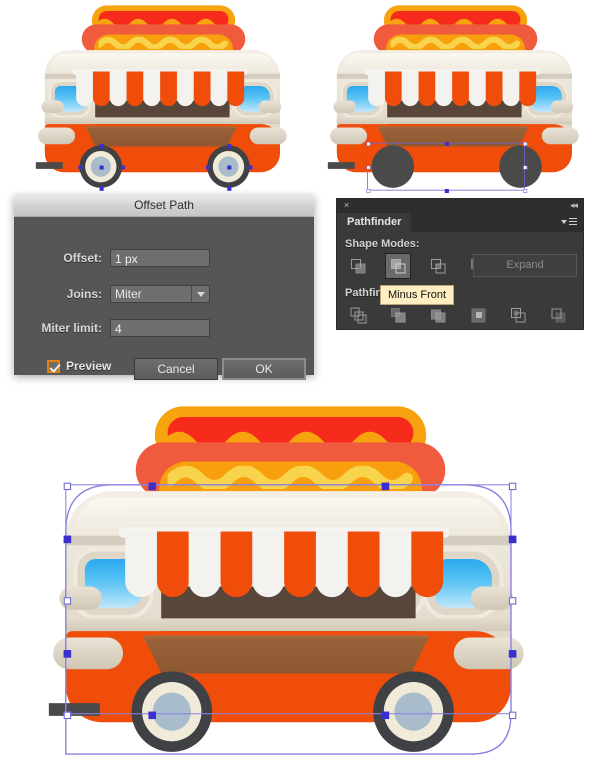 The height and width of the screenshot is (760, 600). Describe the element at coordinates (569, 222) in the screenshot. I see `panel-menu-icon` at that location.